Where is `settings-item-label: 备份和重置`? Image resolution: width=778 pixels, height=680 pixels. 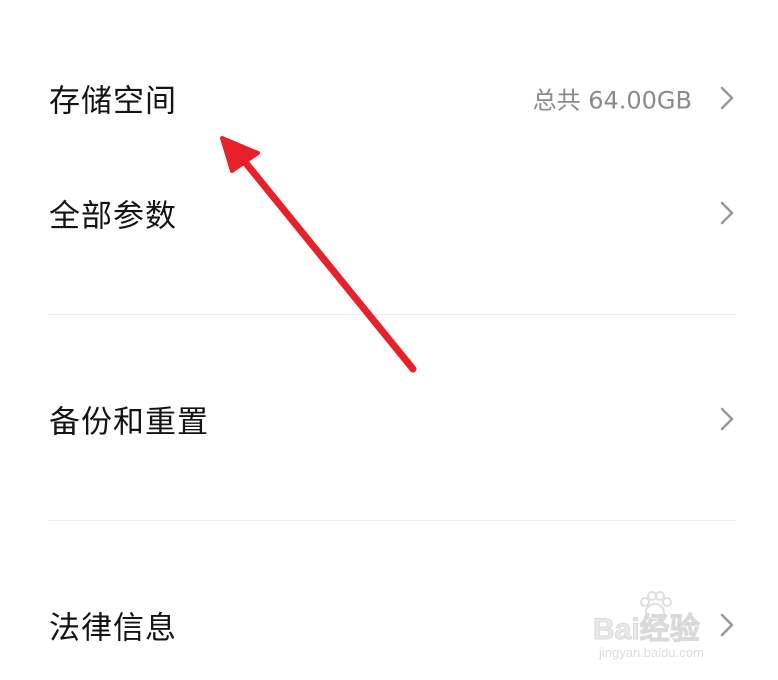 settings-item-label: 备份和重置 is located at coordinates (129, 422).